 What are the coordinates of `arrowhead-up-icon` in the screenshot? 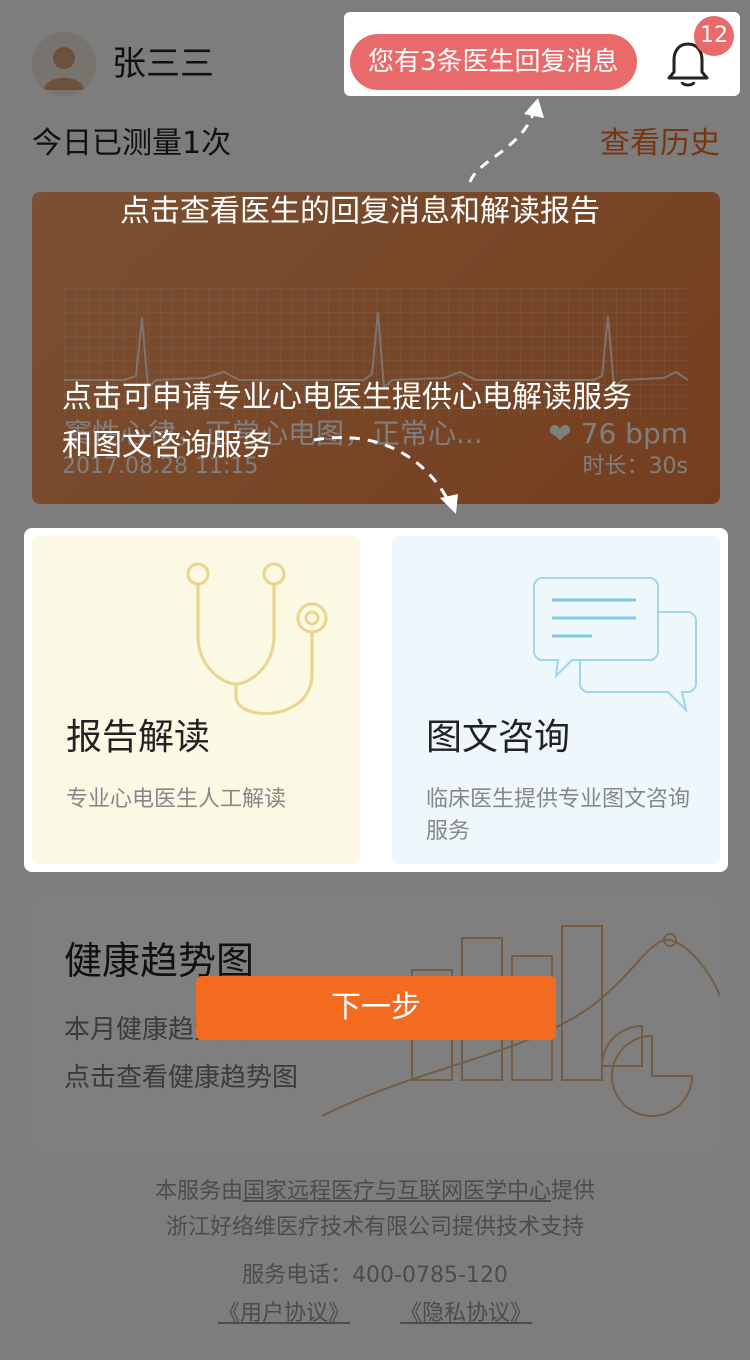 It's located at (534, 108).